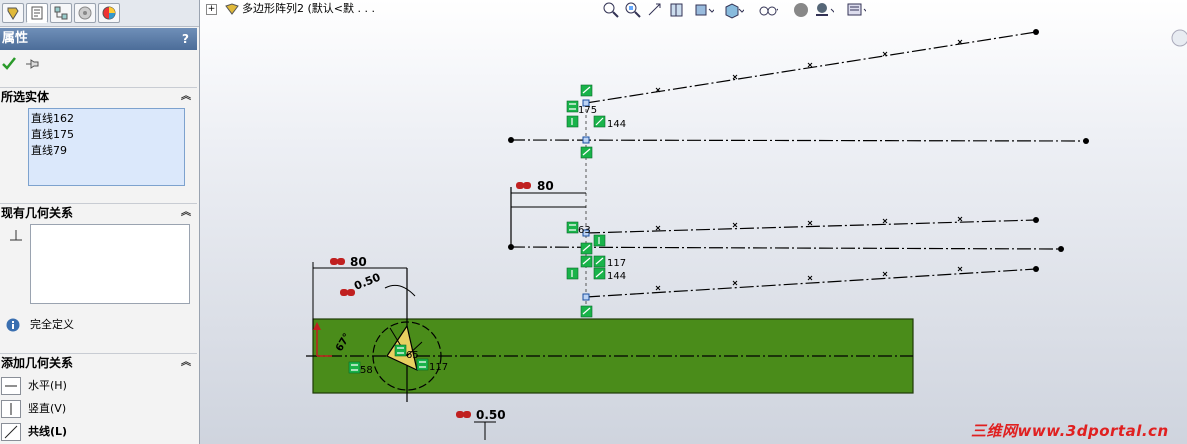 This screenshot has height=444, width=1187. Describe the element at coordinates (366, 370) in the screenshot. I see `relation-label: 58` at that location.